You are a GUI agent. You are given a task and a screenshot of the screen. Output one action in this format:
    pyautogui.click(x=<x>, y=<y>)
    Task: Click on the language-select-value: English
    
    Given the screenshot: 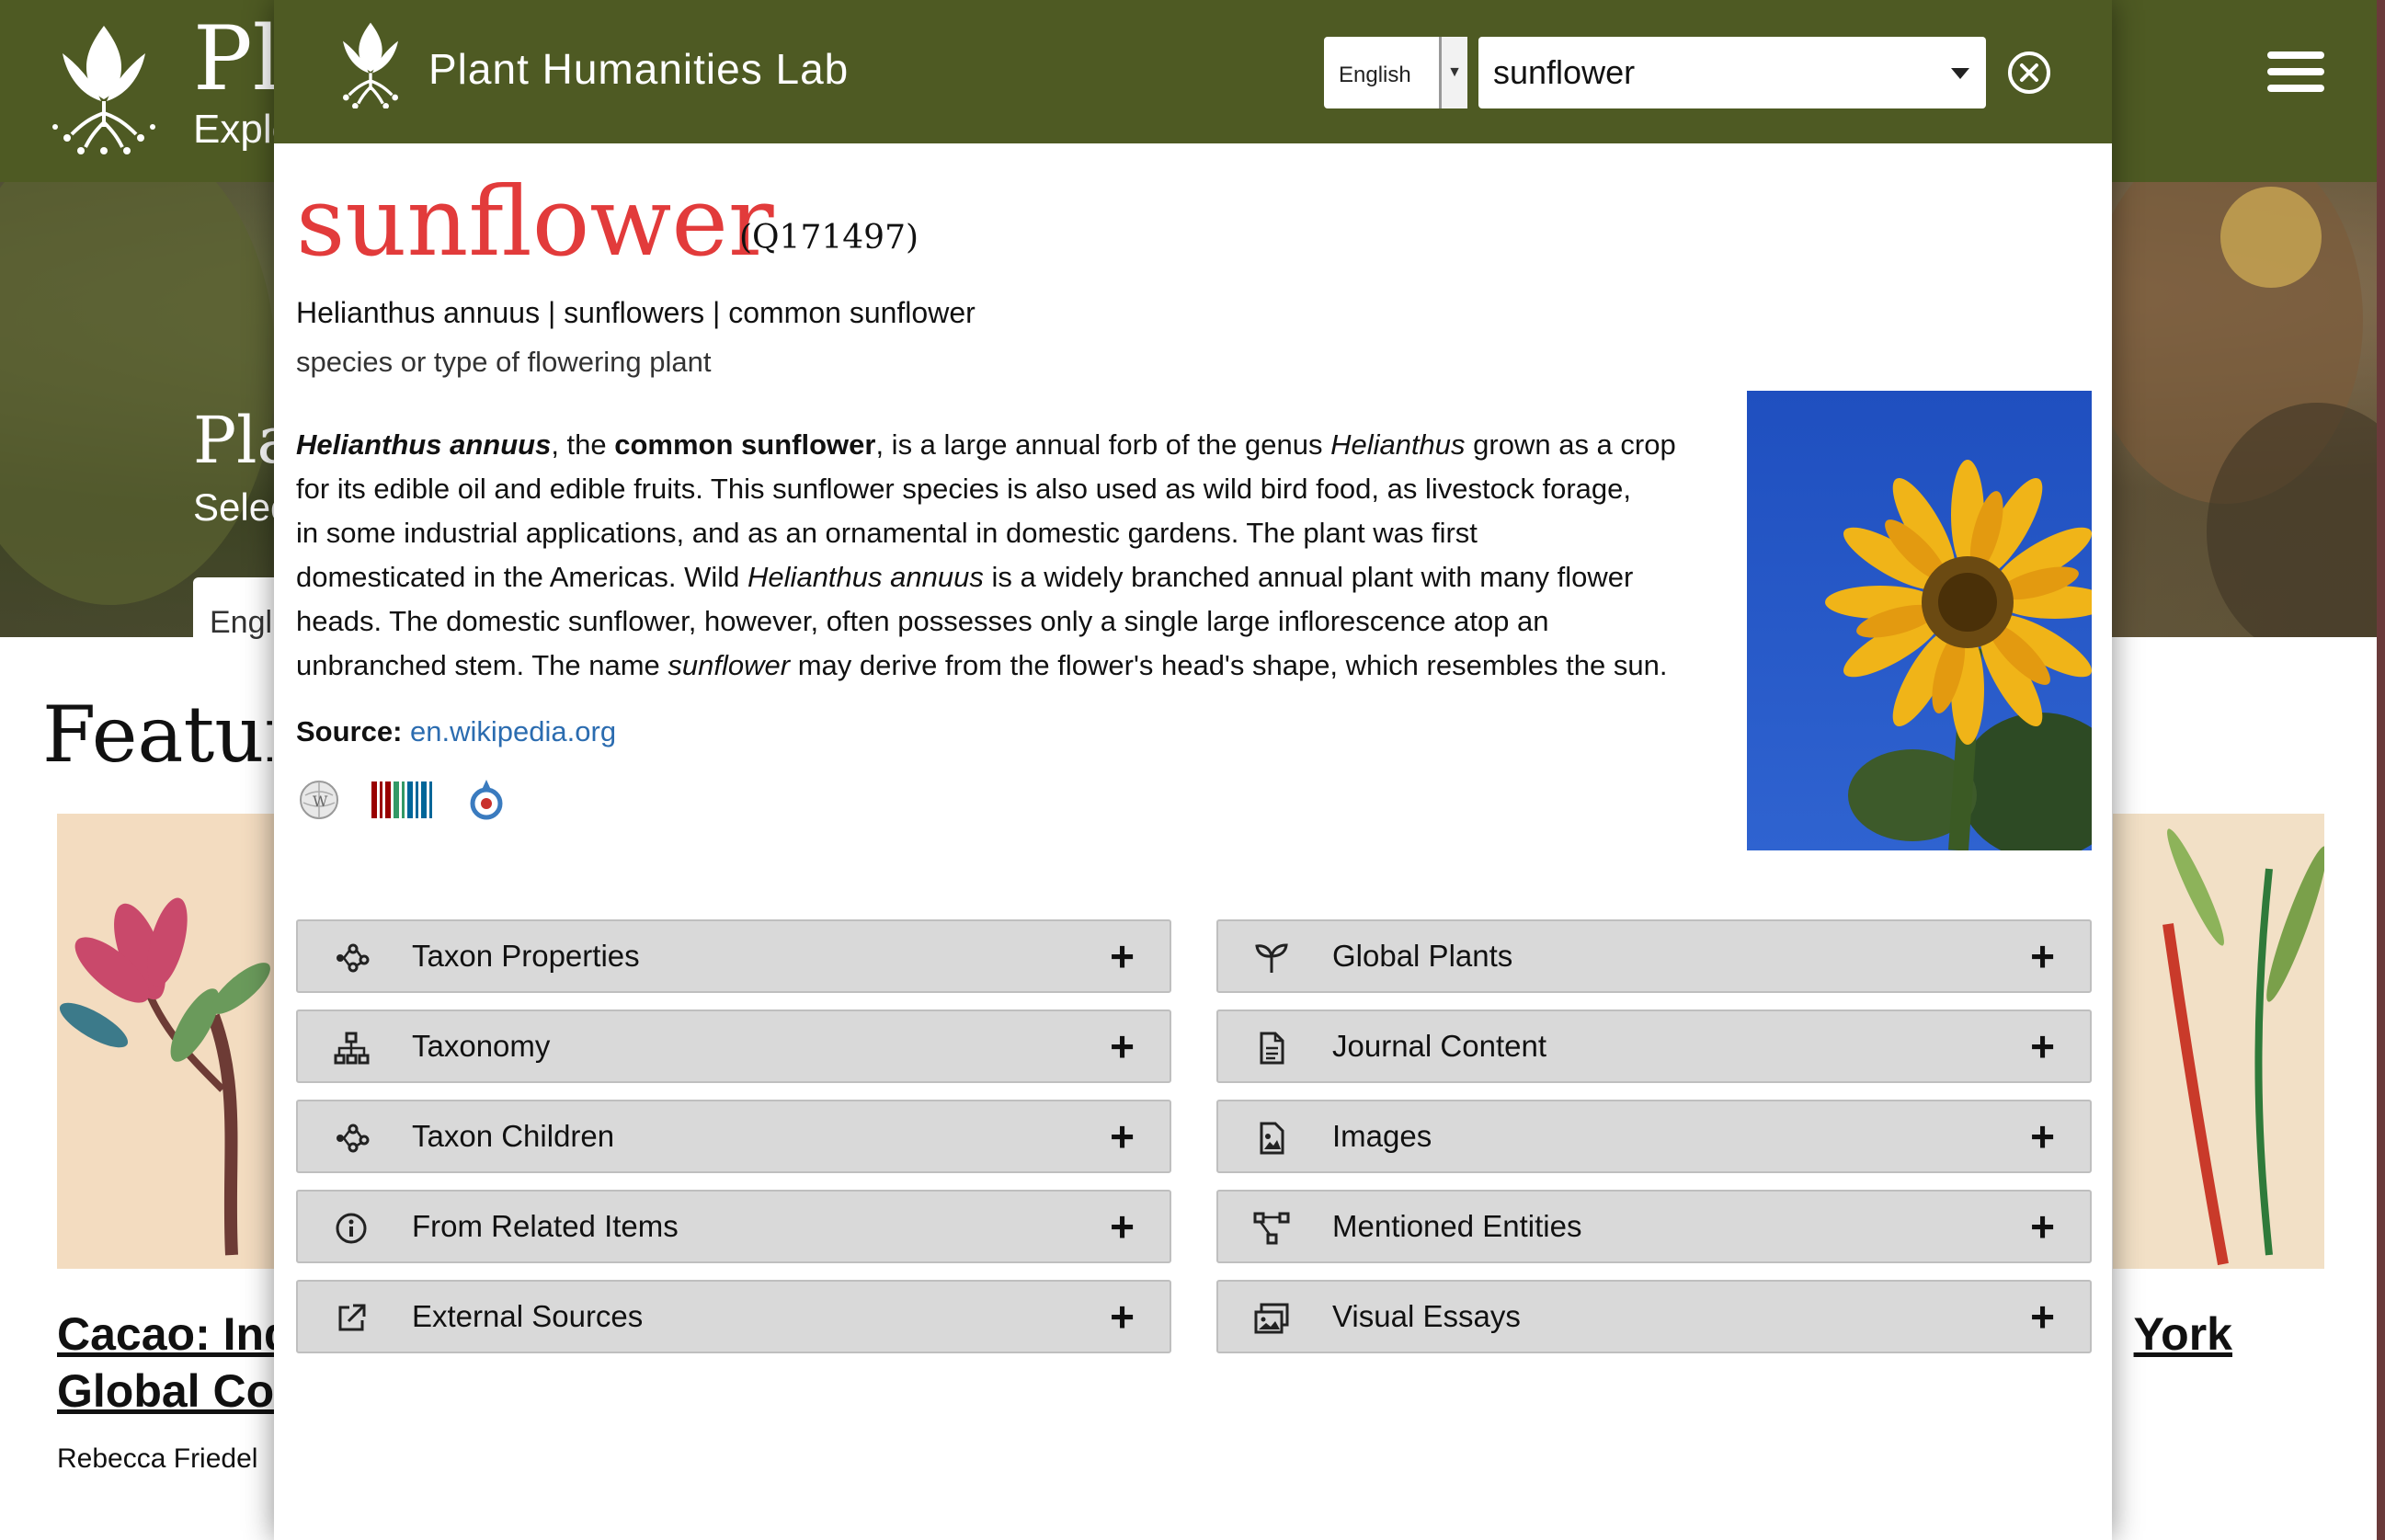 What is the action you would take?
    pyautogui.click(x=1375, y=75)
    